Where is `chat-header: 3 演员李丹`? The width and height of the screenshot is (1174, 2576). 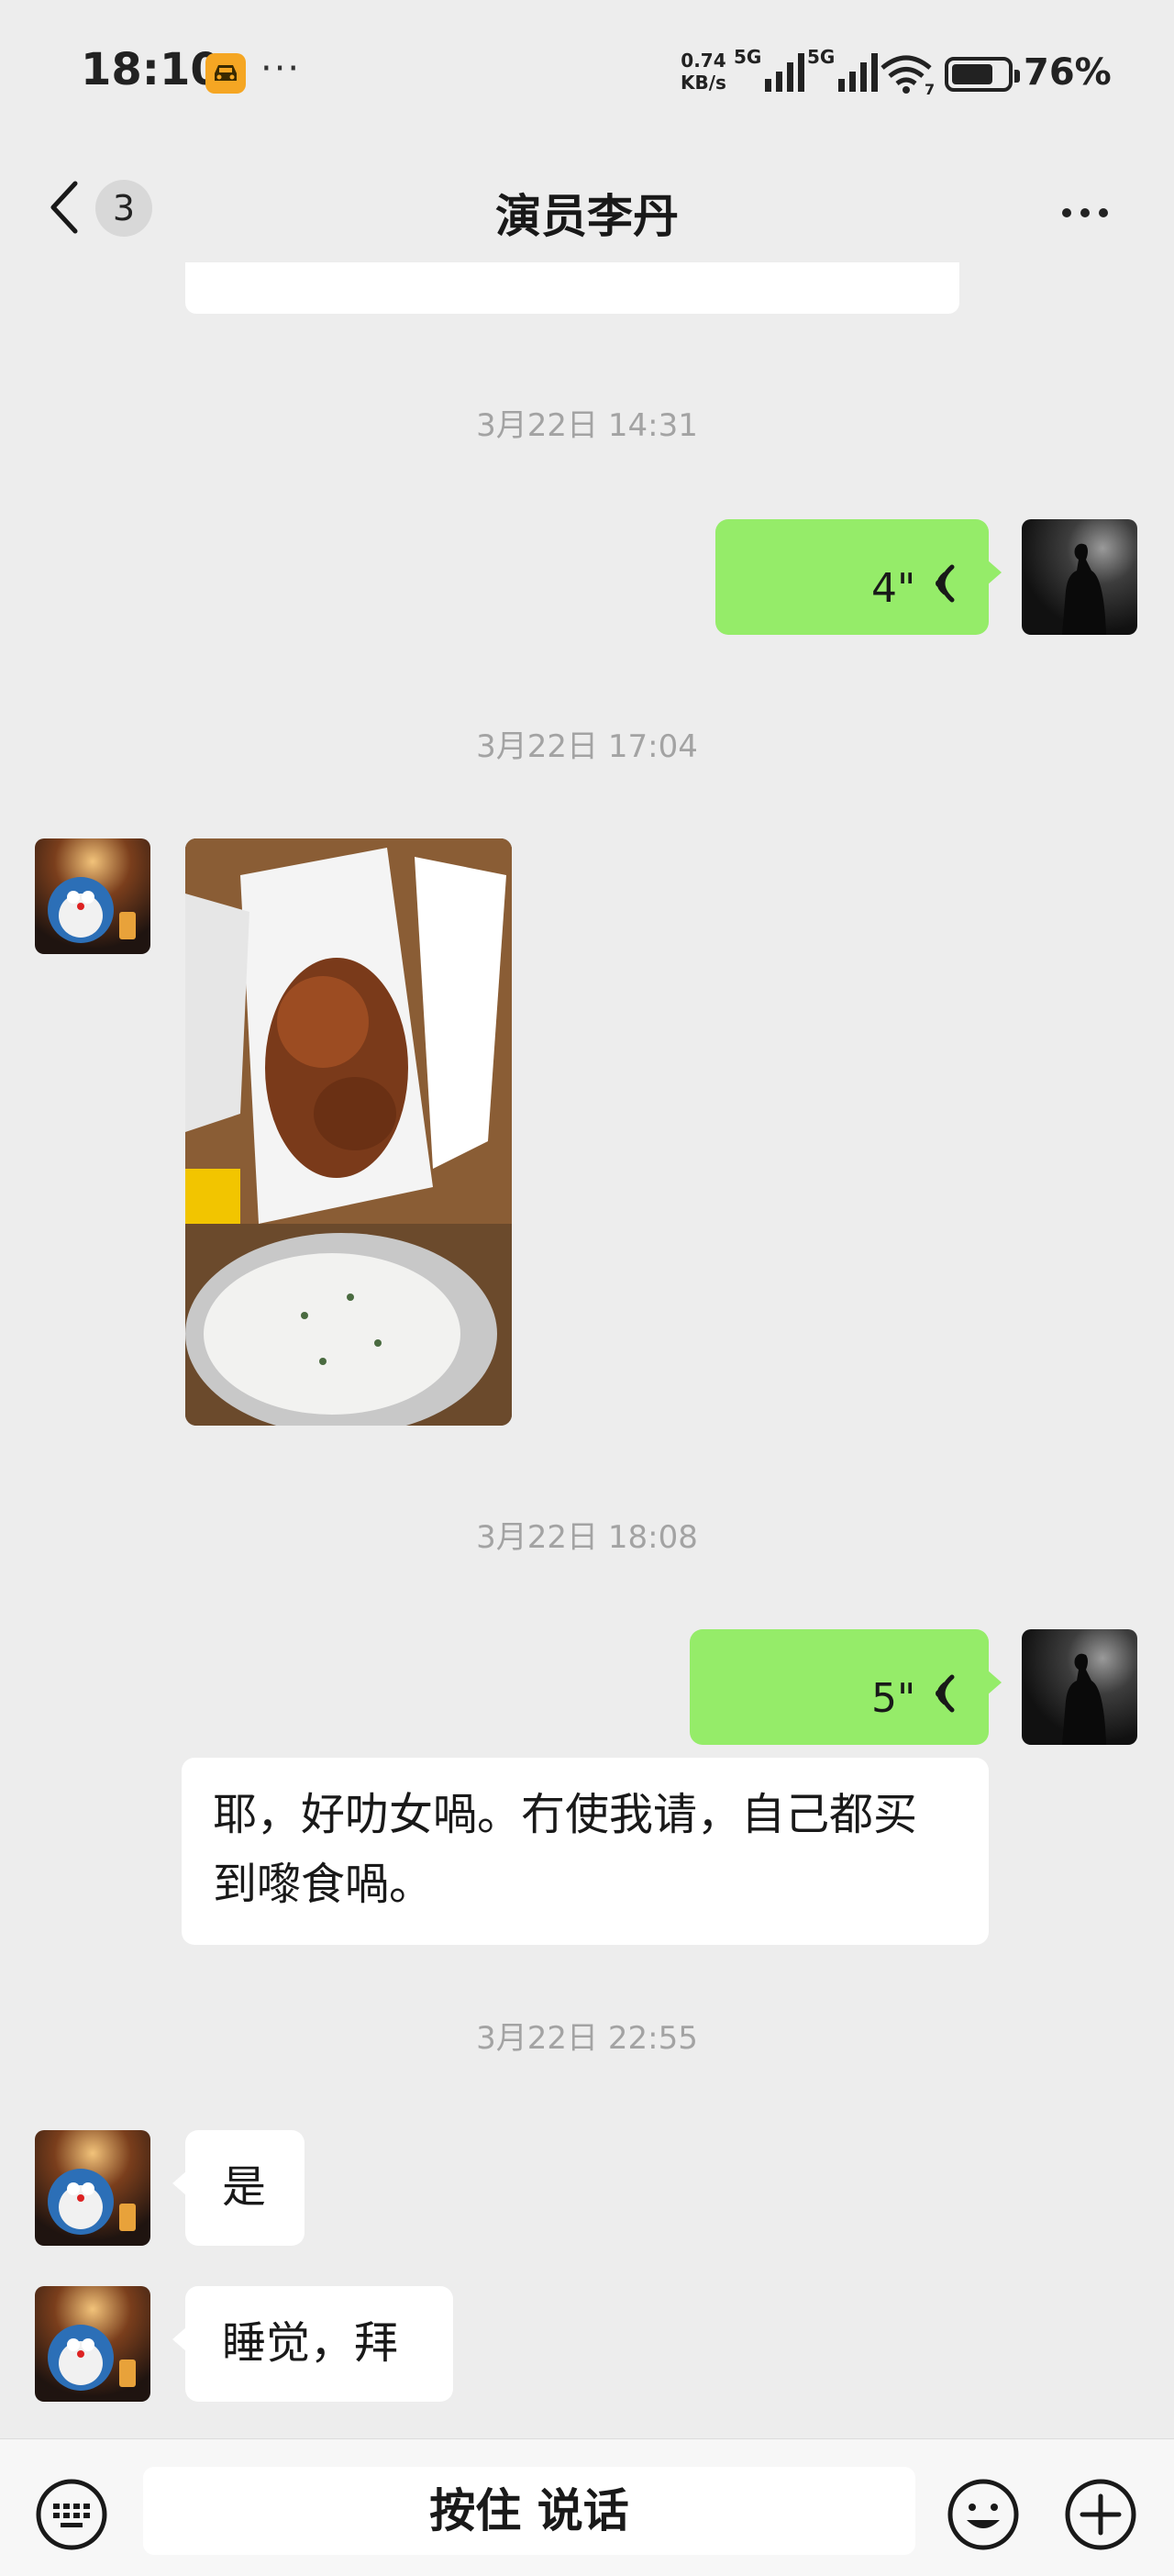 chat-header: 3 演员李丹 is located at coordinates (587, 209).